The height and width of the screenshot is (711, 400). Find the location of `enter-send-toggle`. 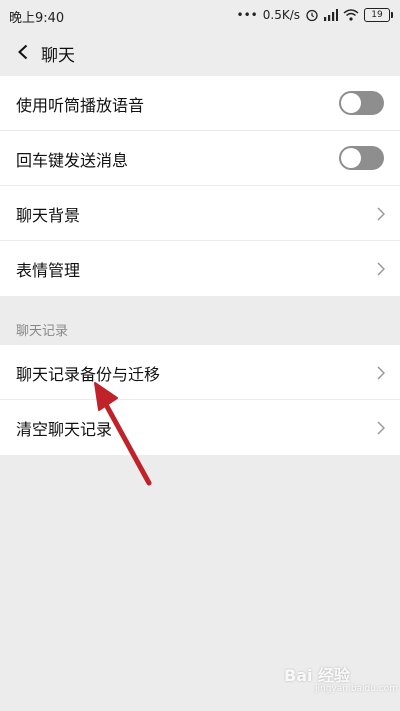

enter-send-toggle is located at coordinates (361, 158).